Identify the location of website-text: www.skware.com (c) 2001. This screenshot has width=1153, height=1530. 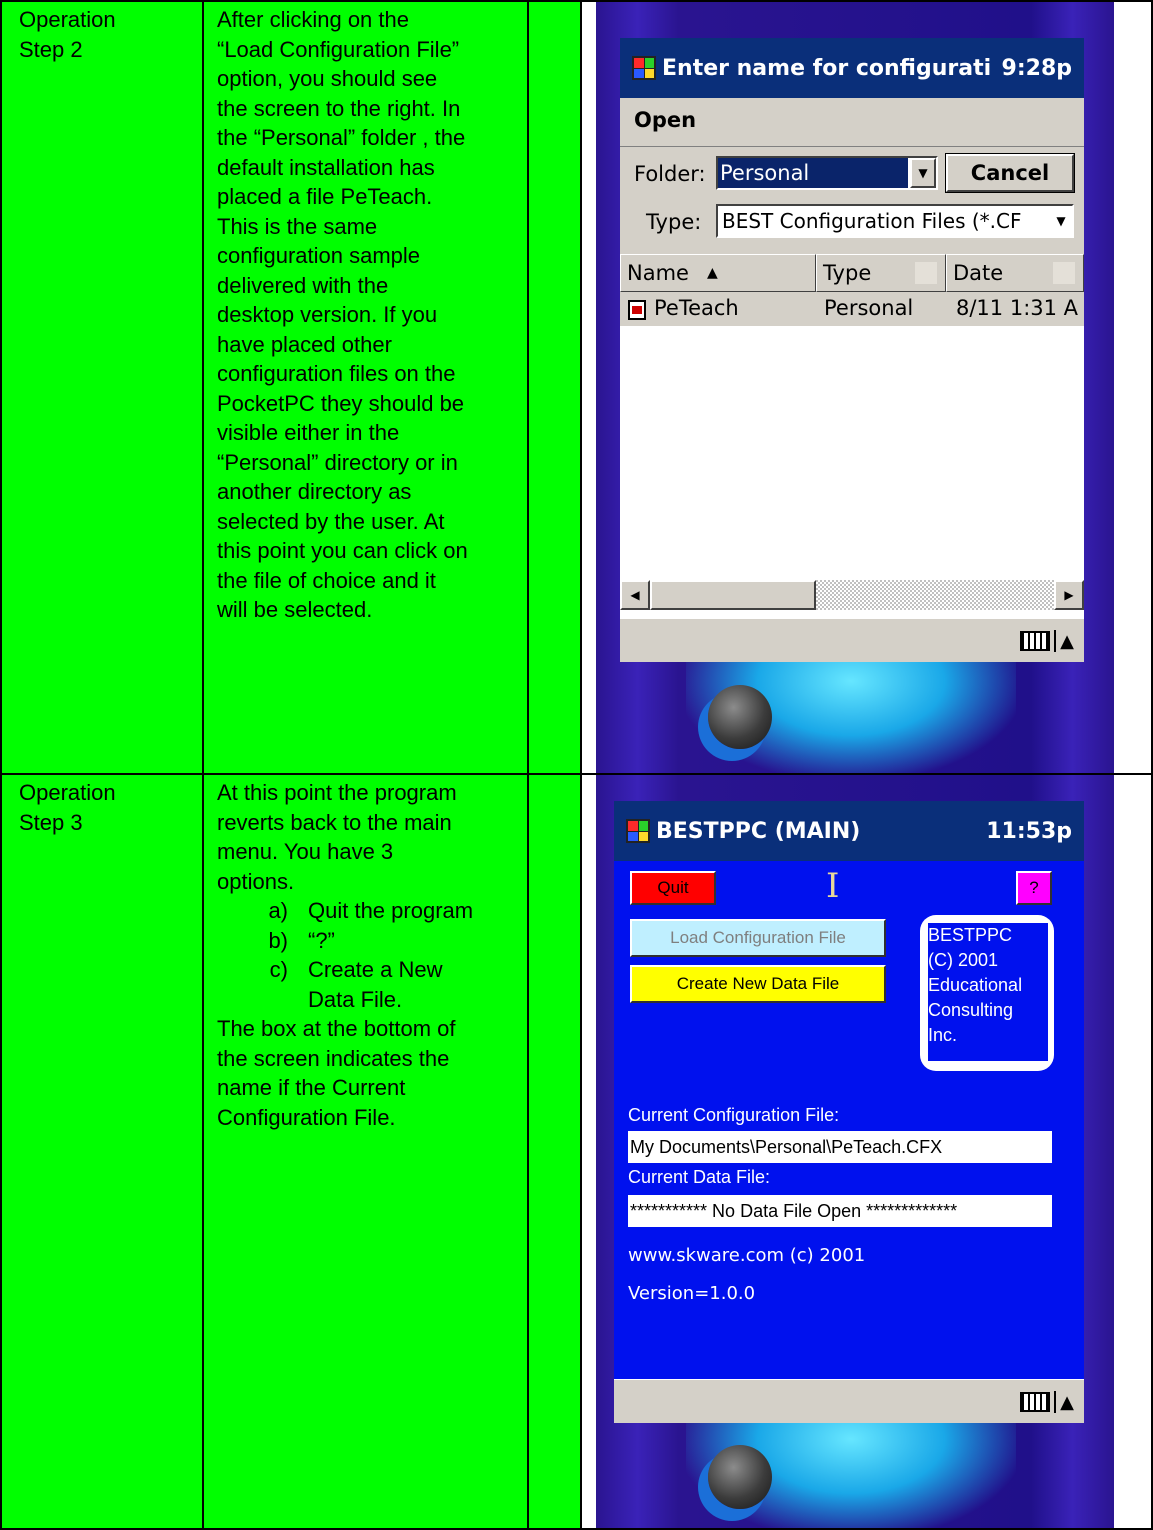
(747, 1255).